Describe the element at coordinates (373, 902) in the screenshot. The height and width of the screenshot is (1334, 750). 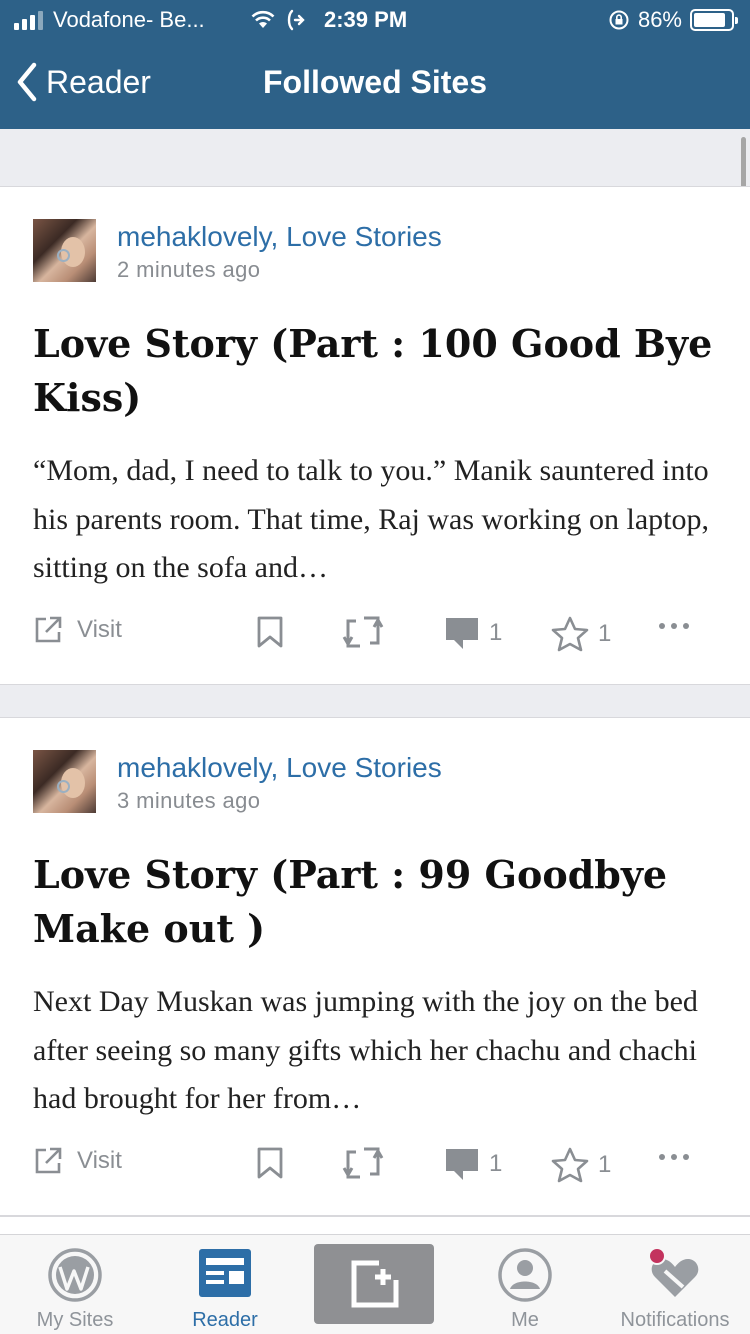
I see `post-title: Love Story (Part : 99 Goodbye Make out )` at that location.